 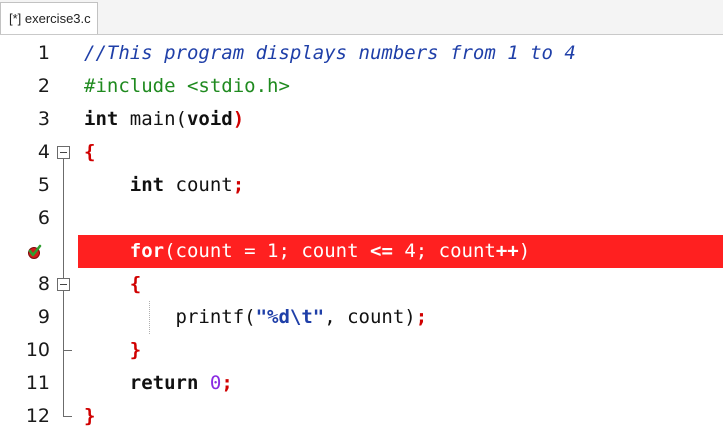 What do you see at coordinates (361, 119) in the screenshot?
I see `code-line-3: 3 int main(void)` at bounding box center [361, 119].